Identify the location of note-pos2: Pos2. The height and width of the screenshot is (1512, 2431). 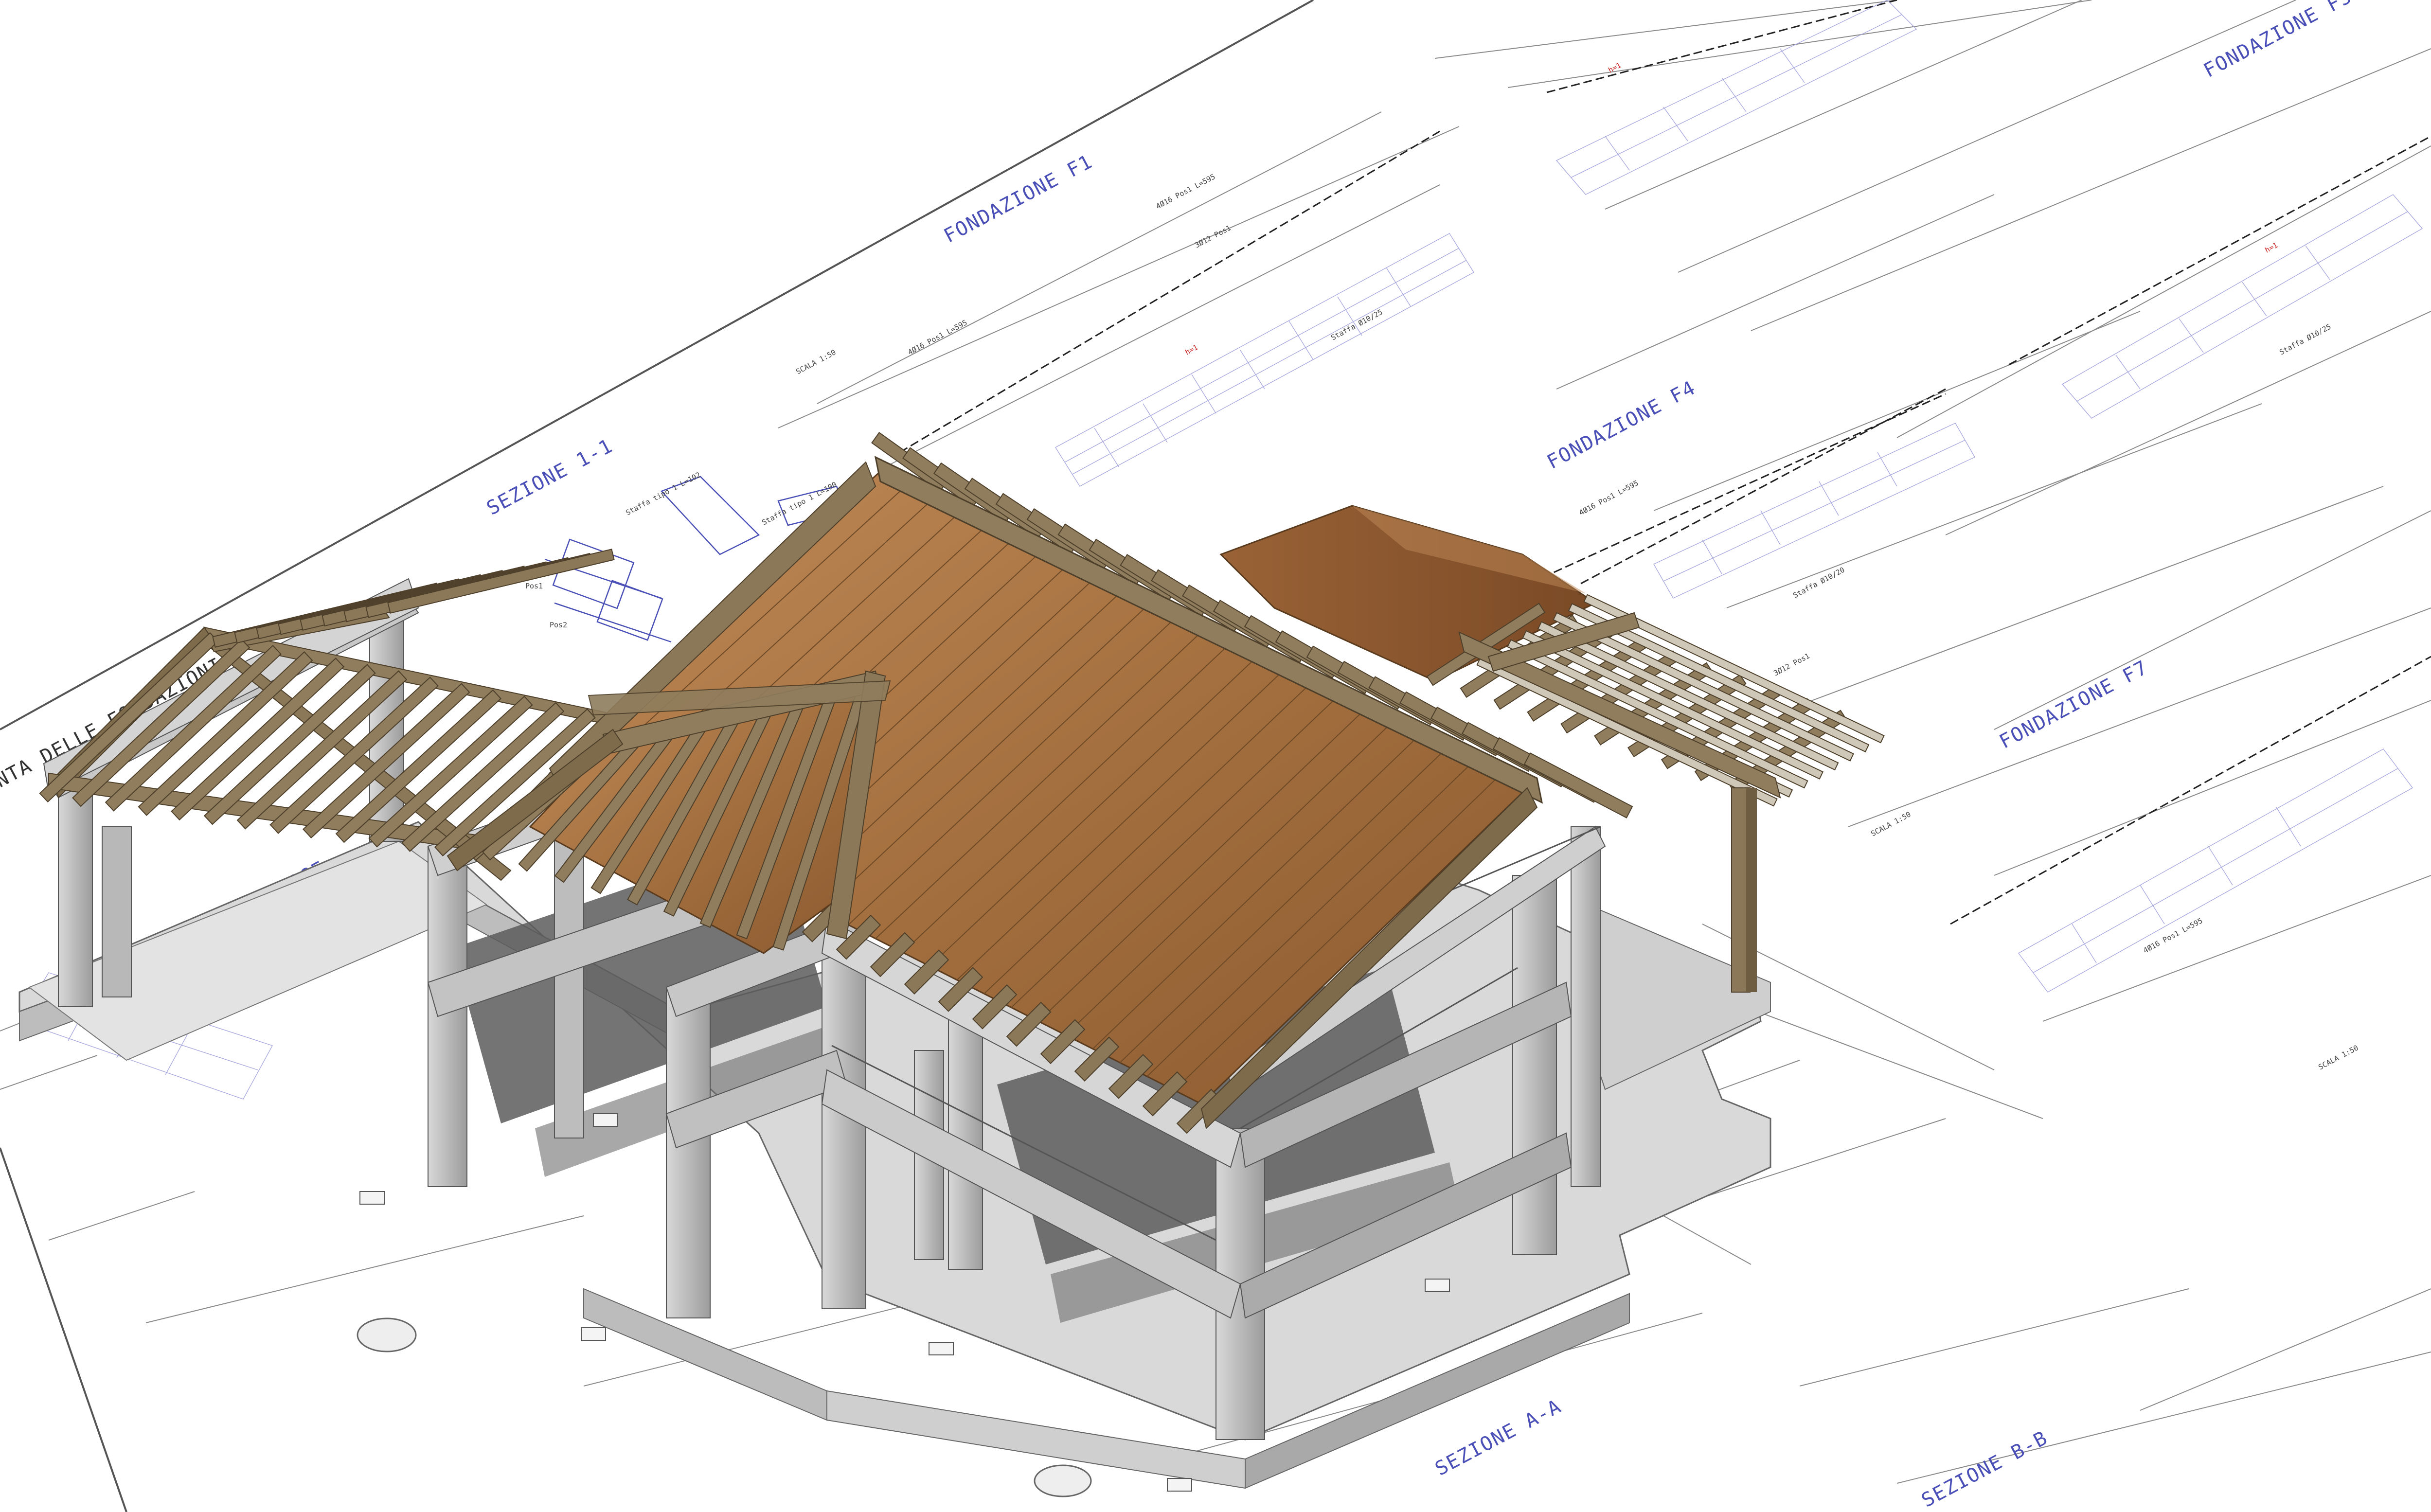
(558, 625).